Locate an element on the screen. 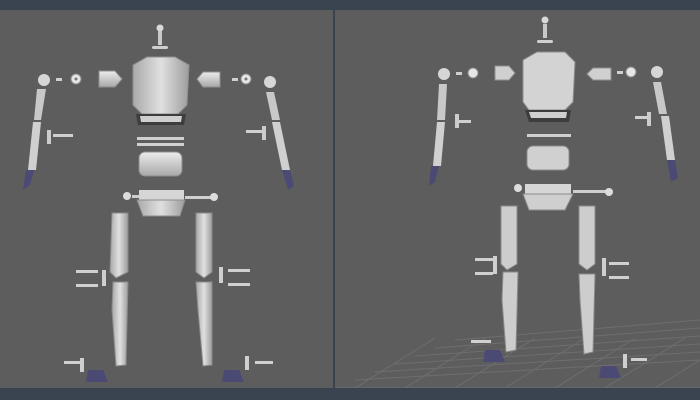 Image resolution: width=700 pixels, height=400 pixels. top-toolbar-strip is located at coordinates (350, 5).